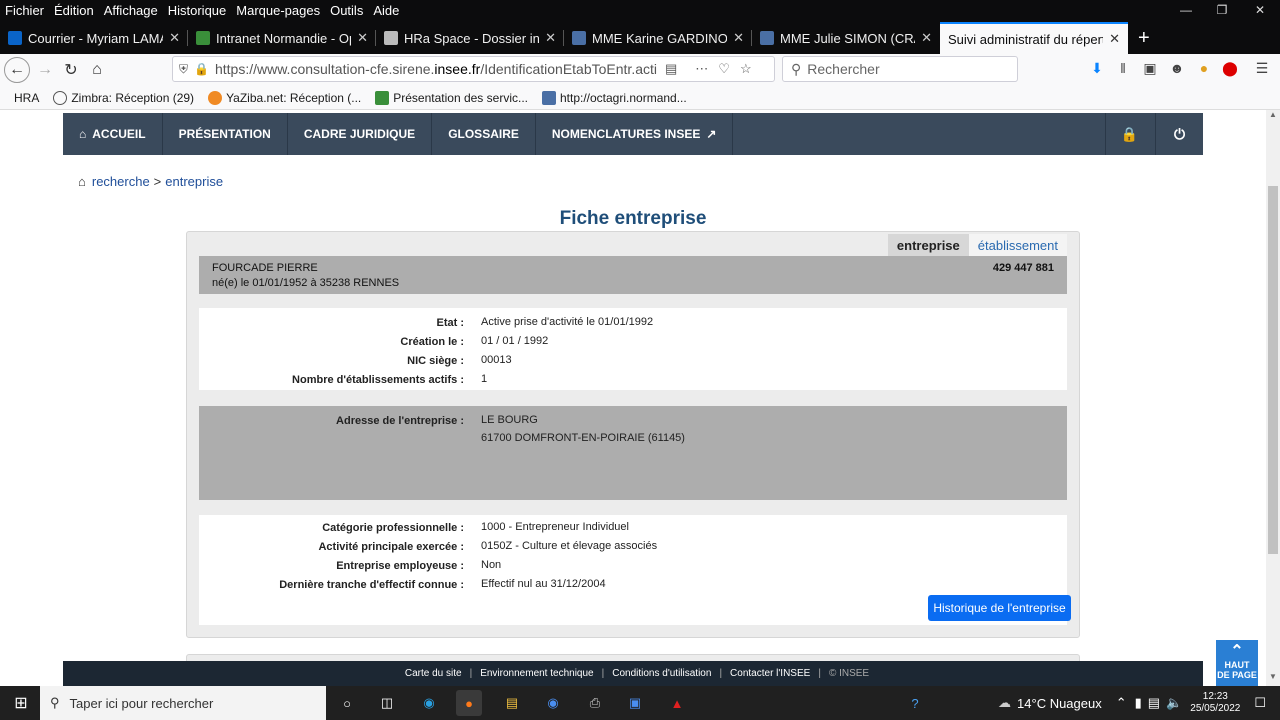  I want to click on menu-historique: Historique, so click(197, 10).